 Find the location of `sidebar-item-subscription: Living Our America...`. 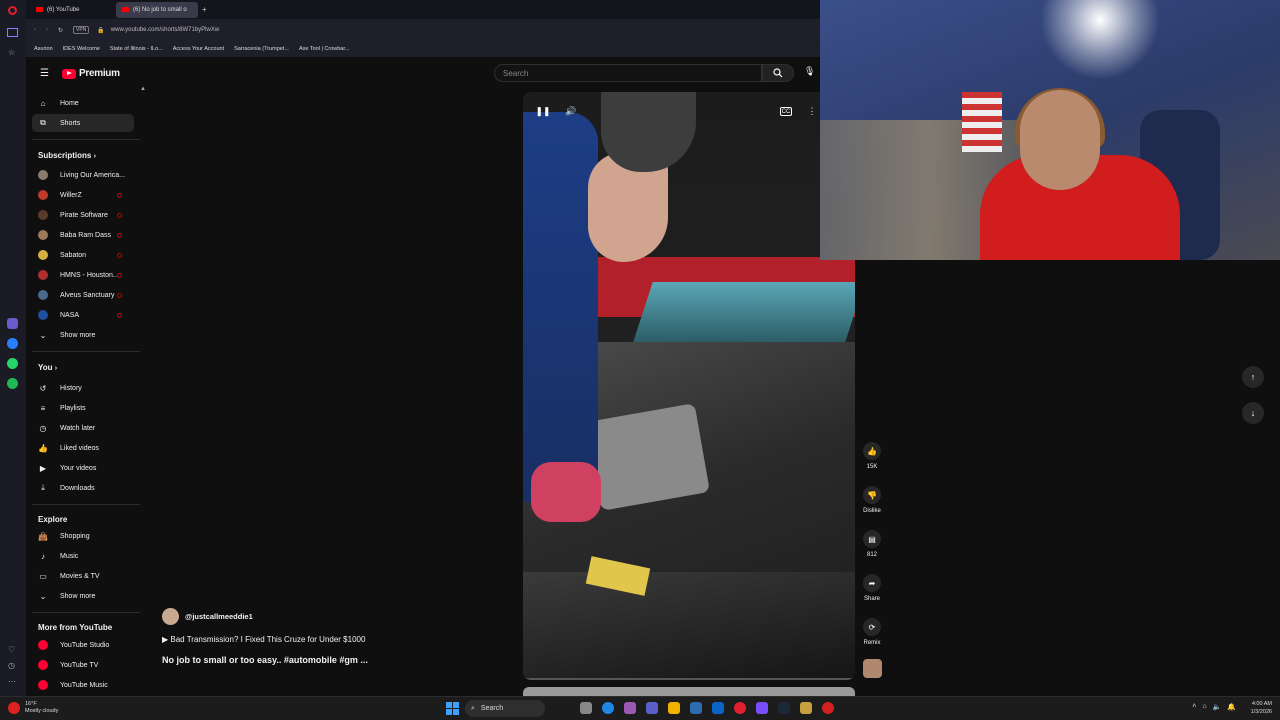

sidebar-item-subscription: Living Our America... is located at coordinates (83, 175).